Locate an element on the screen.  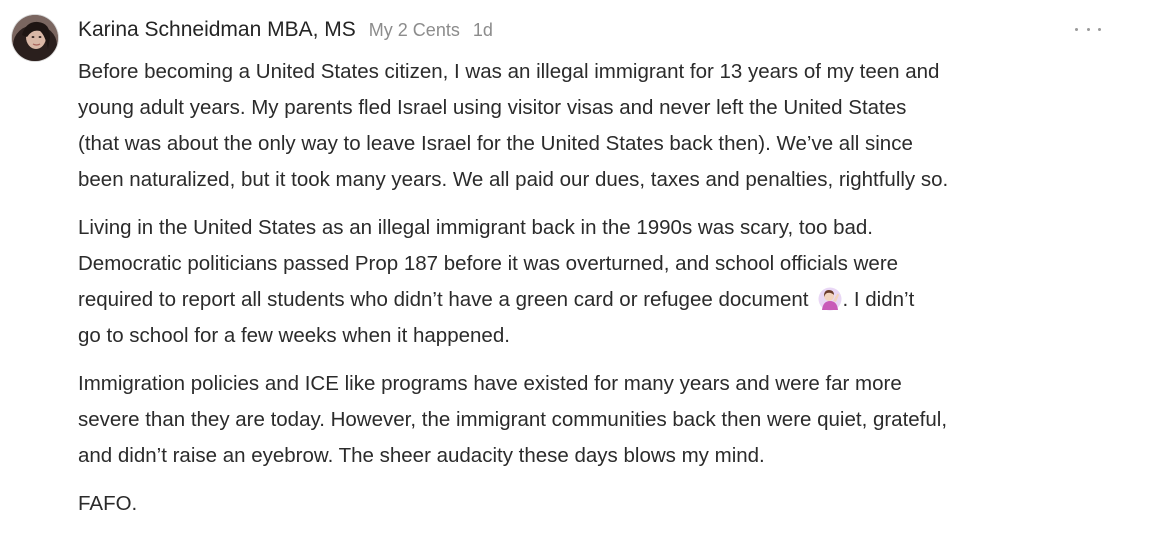
text-line: FAFO. is located at coordinates (108, 503).